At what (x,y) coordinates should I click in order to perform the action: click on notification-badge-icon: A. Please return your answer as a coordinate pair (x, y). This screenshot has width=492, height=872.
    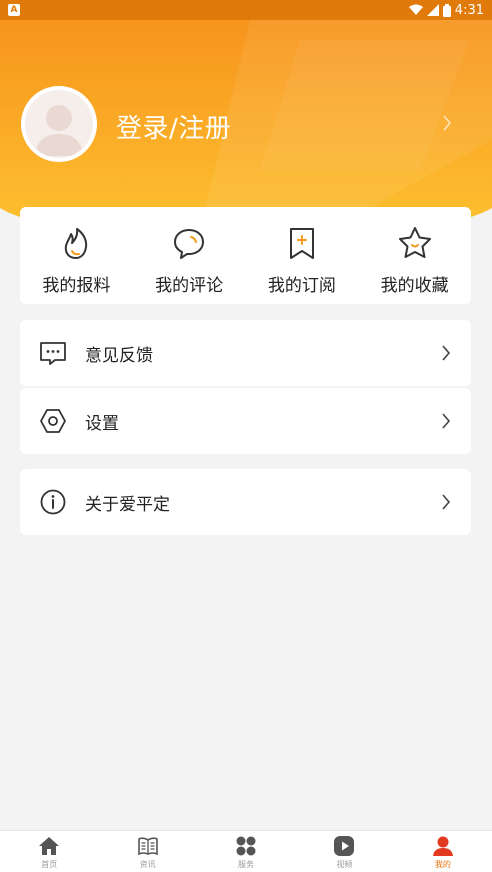
    Looking at the image, I should click on (14, 10).